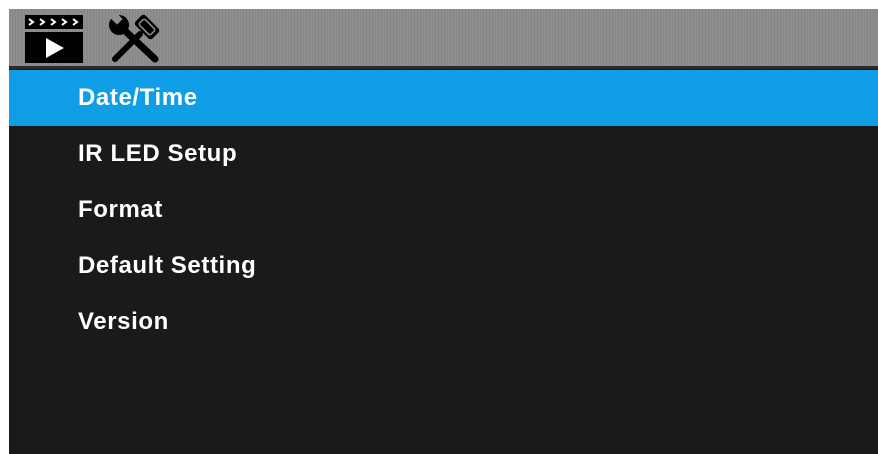  I want to click on menu-item-format: Format, so click(443, 210).